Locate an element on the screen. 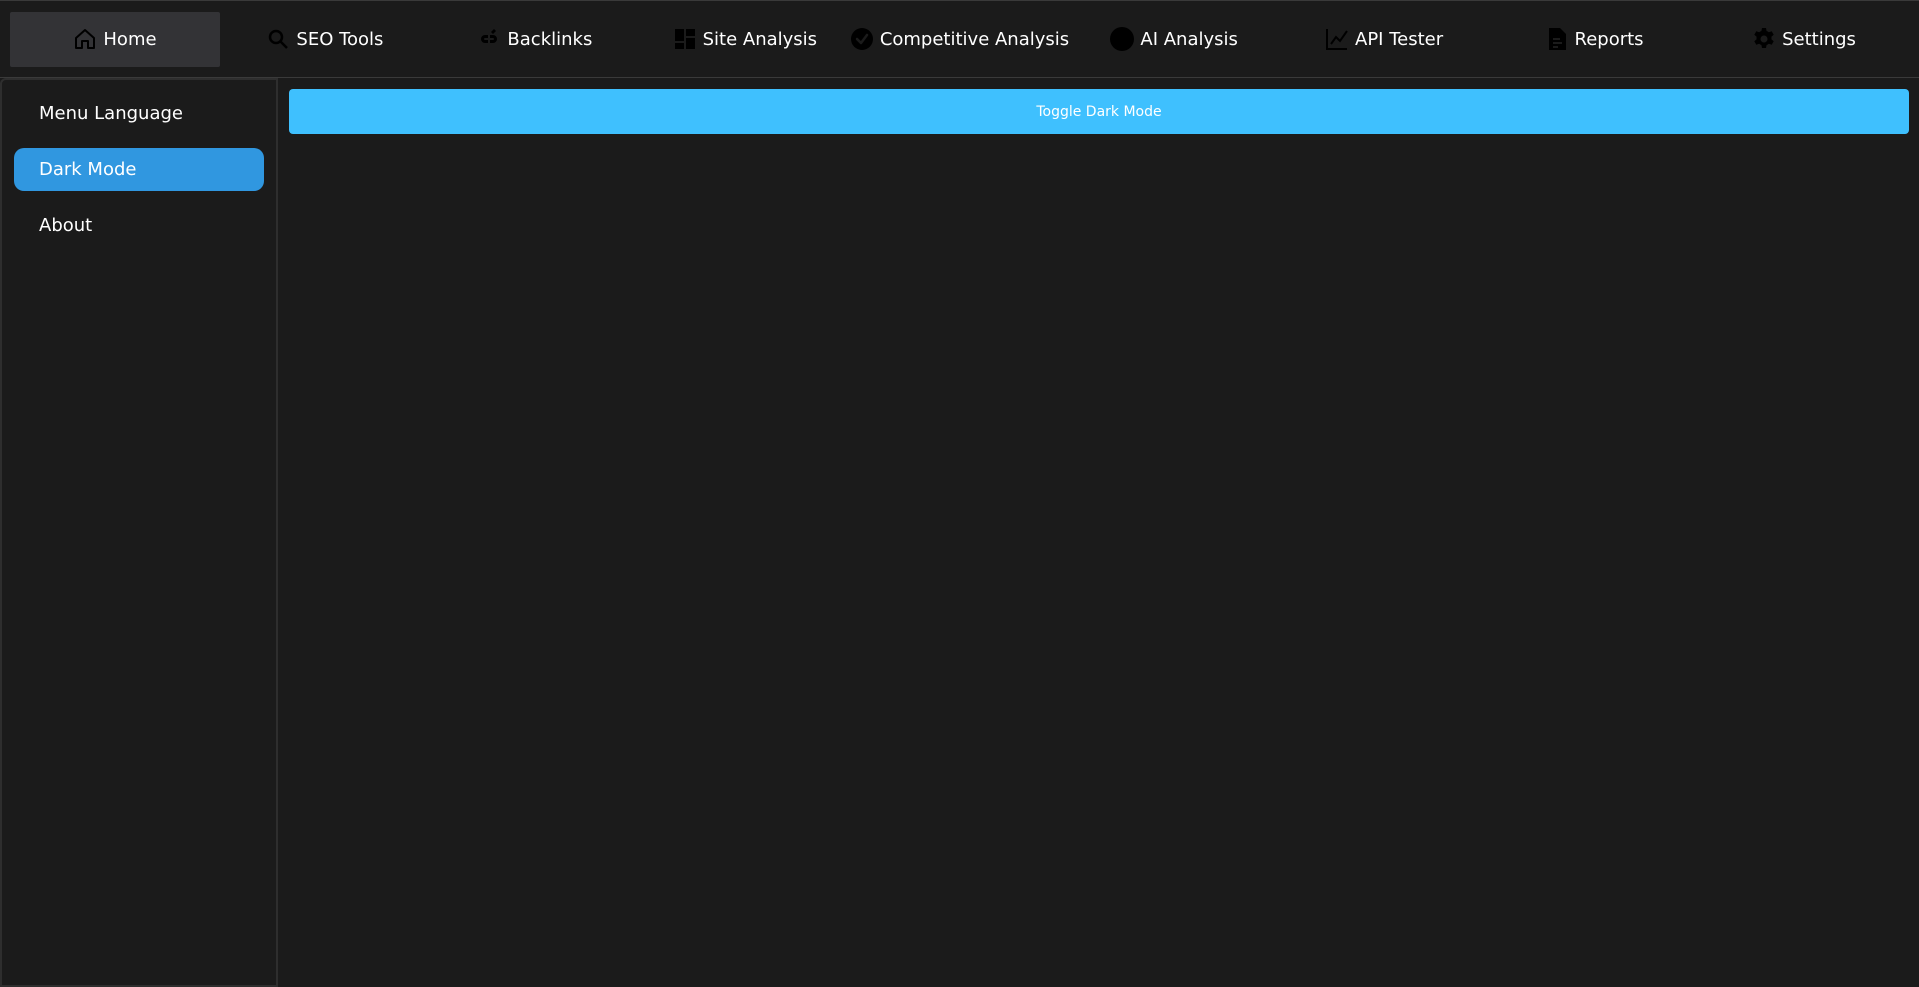  nav-item-seo-tools: SEO Tools is located at coordinates (325, 39).